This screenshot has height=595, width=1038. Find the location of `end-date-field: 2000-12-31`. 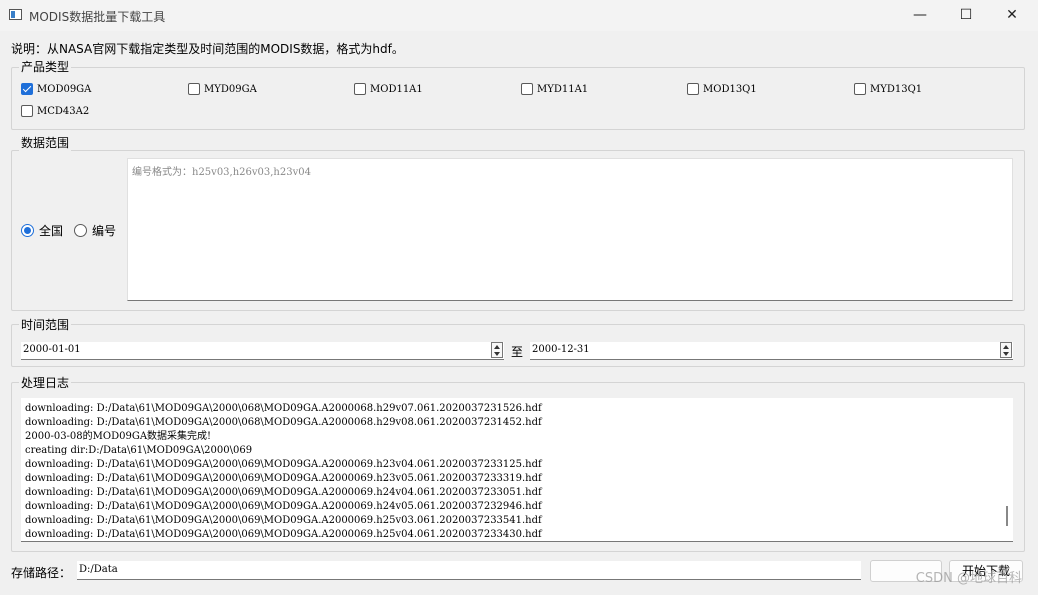

end-date-field: 2000-12-31 is located at coordinates (771, 351).